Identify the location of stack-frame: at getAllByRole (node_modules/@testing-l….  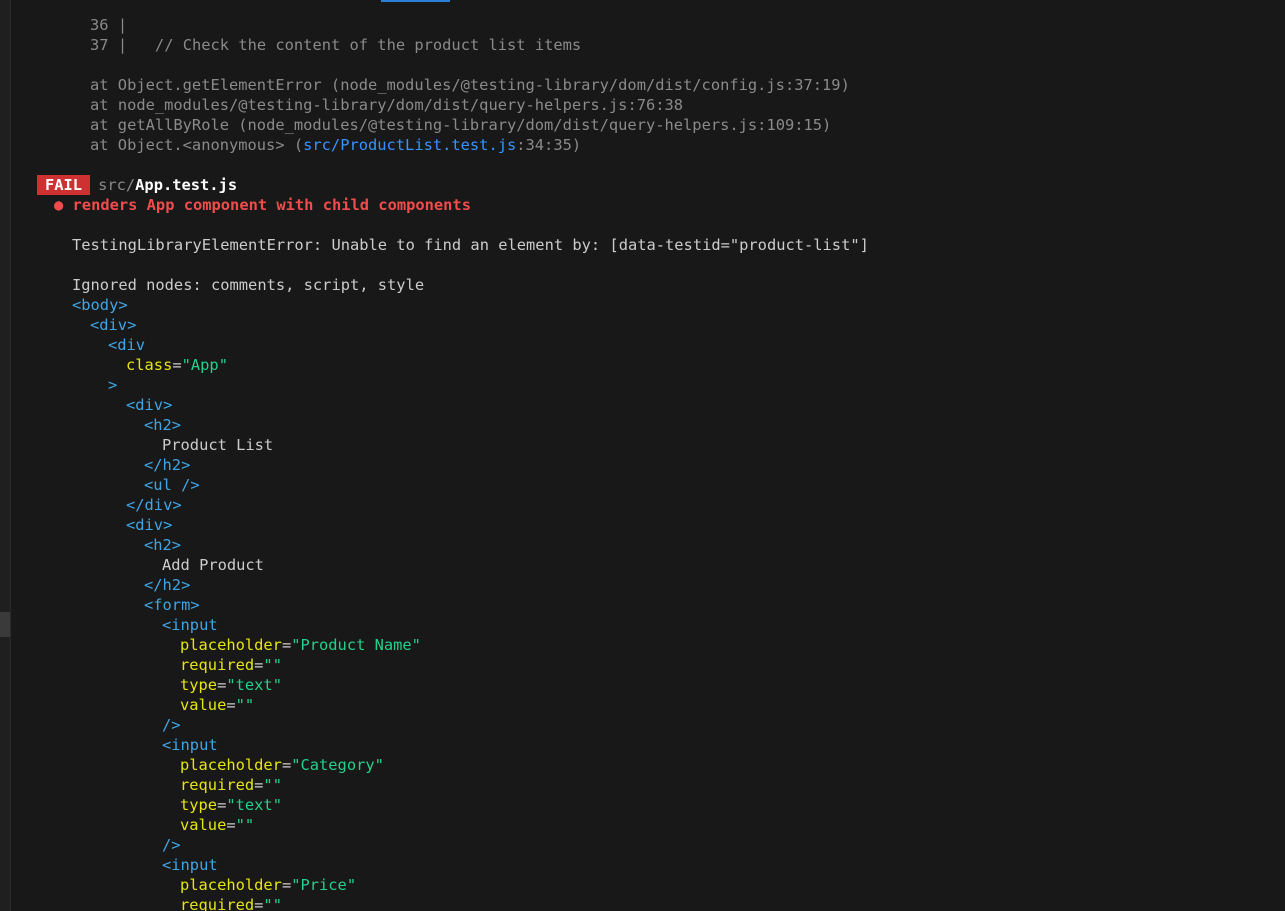
(460, 125).